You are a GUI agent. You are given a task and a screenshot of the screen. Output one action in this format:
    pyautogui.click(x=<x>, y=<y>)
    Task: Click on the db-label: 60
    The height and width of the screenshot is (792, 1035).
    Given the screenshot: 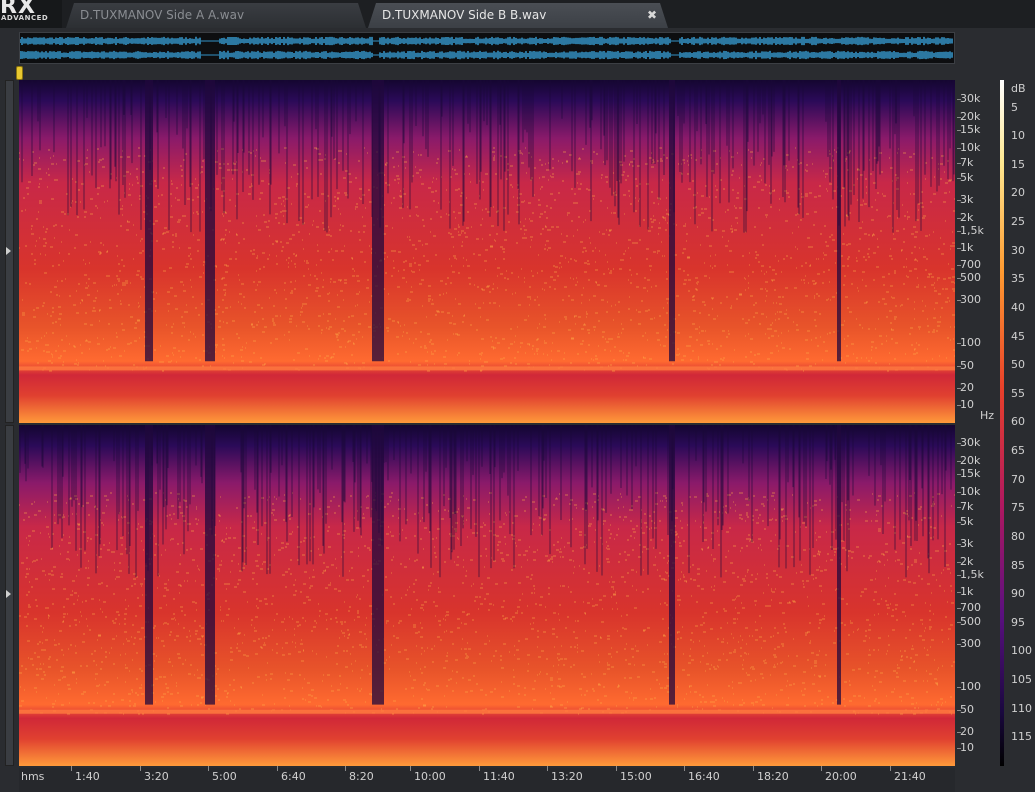 What is the action you would take?
    pyautogui.click(x=1018, y=421)
    